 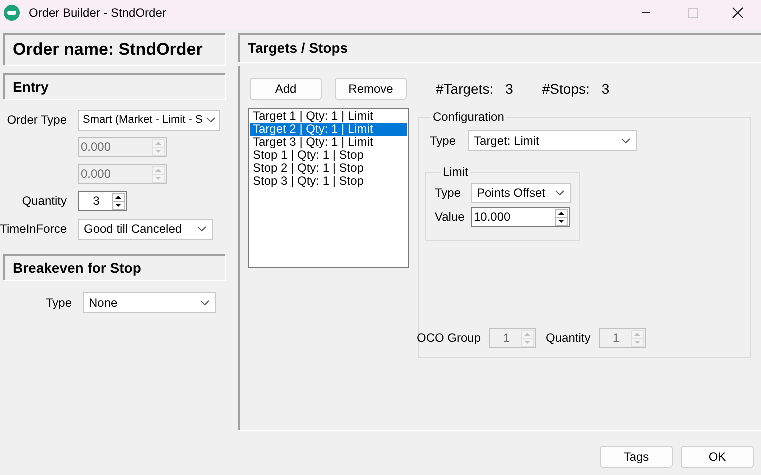 What do you see at coordinates (149, 302) in the screenshot?
I see `dropdown: None` at bounding box center [149, 302].